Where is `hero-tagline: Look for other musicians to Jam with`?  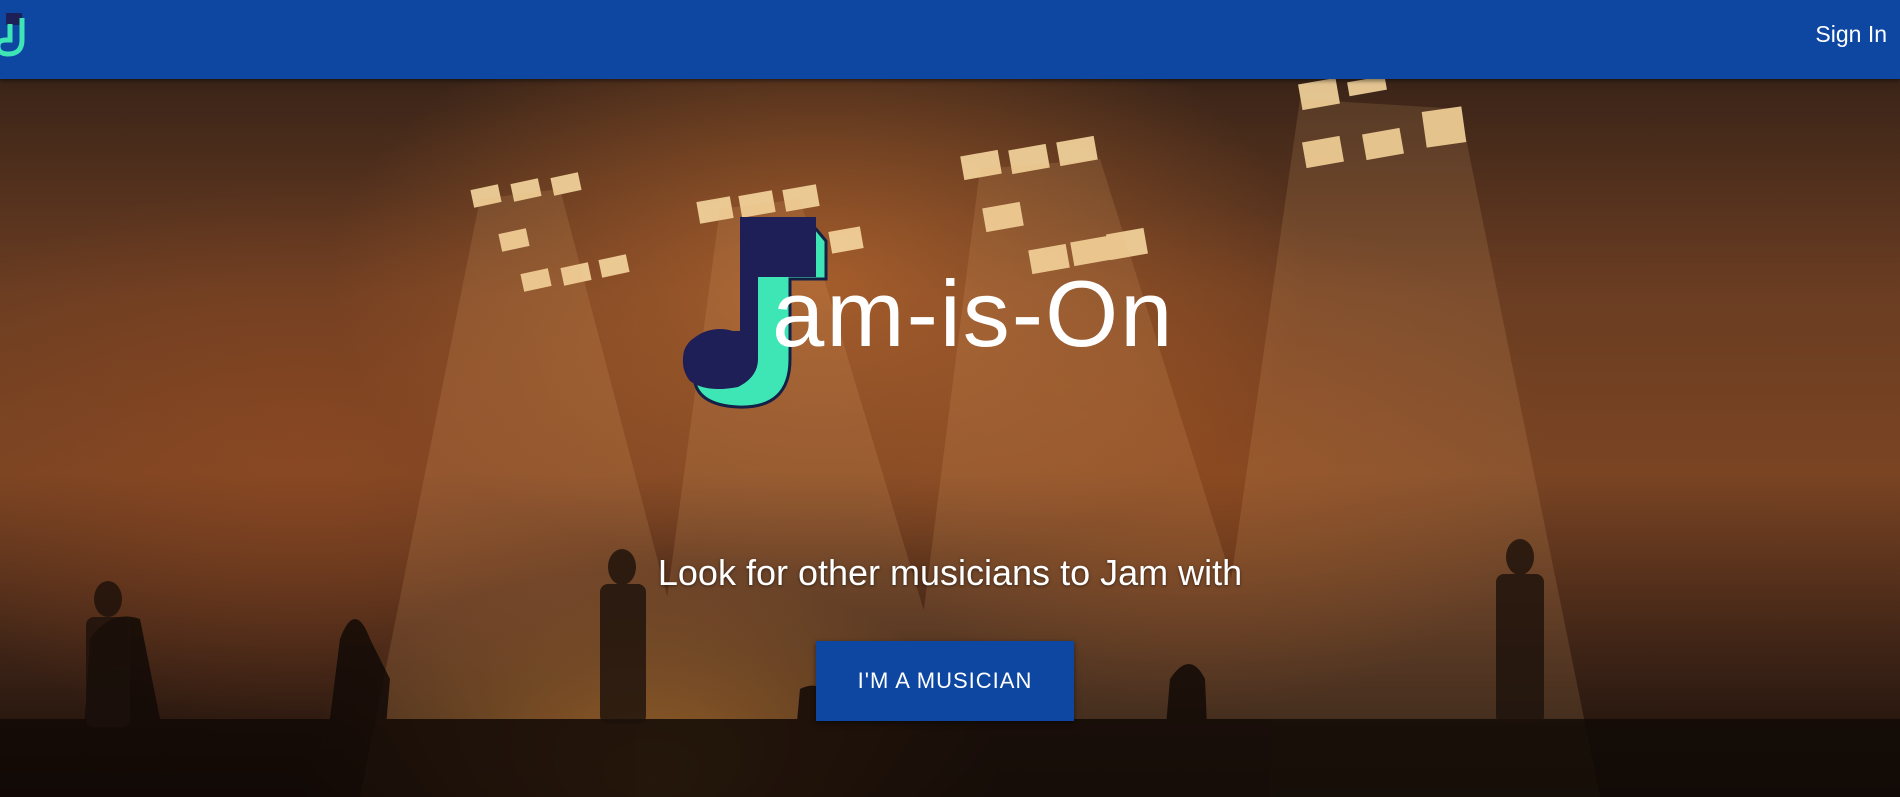
hero-tagline: Look for other musicians to Jam with is located at coordinates (950, 572).